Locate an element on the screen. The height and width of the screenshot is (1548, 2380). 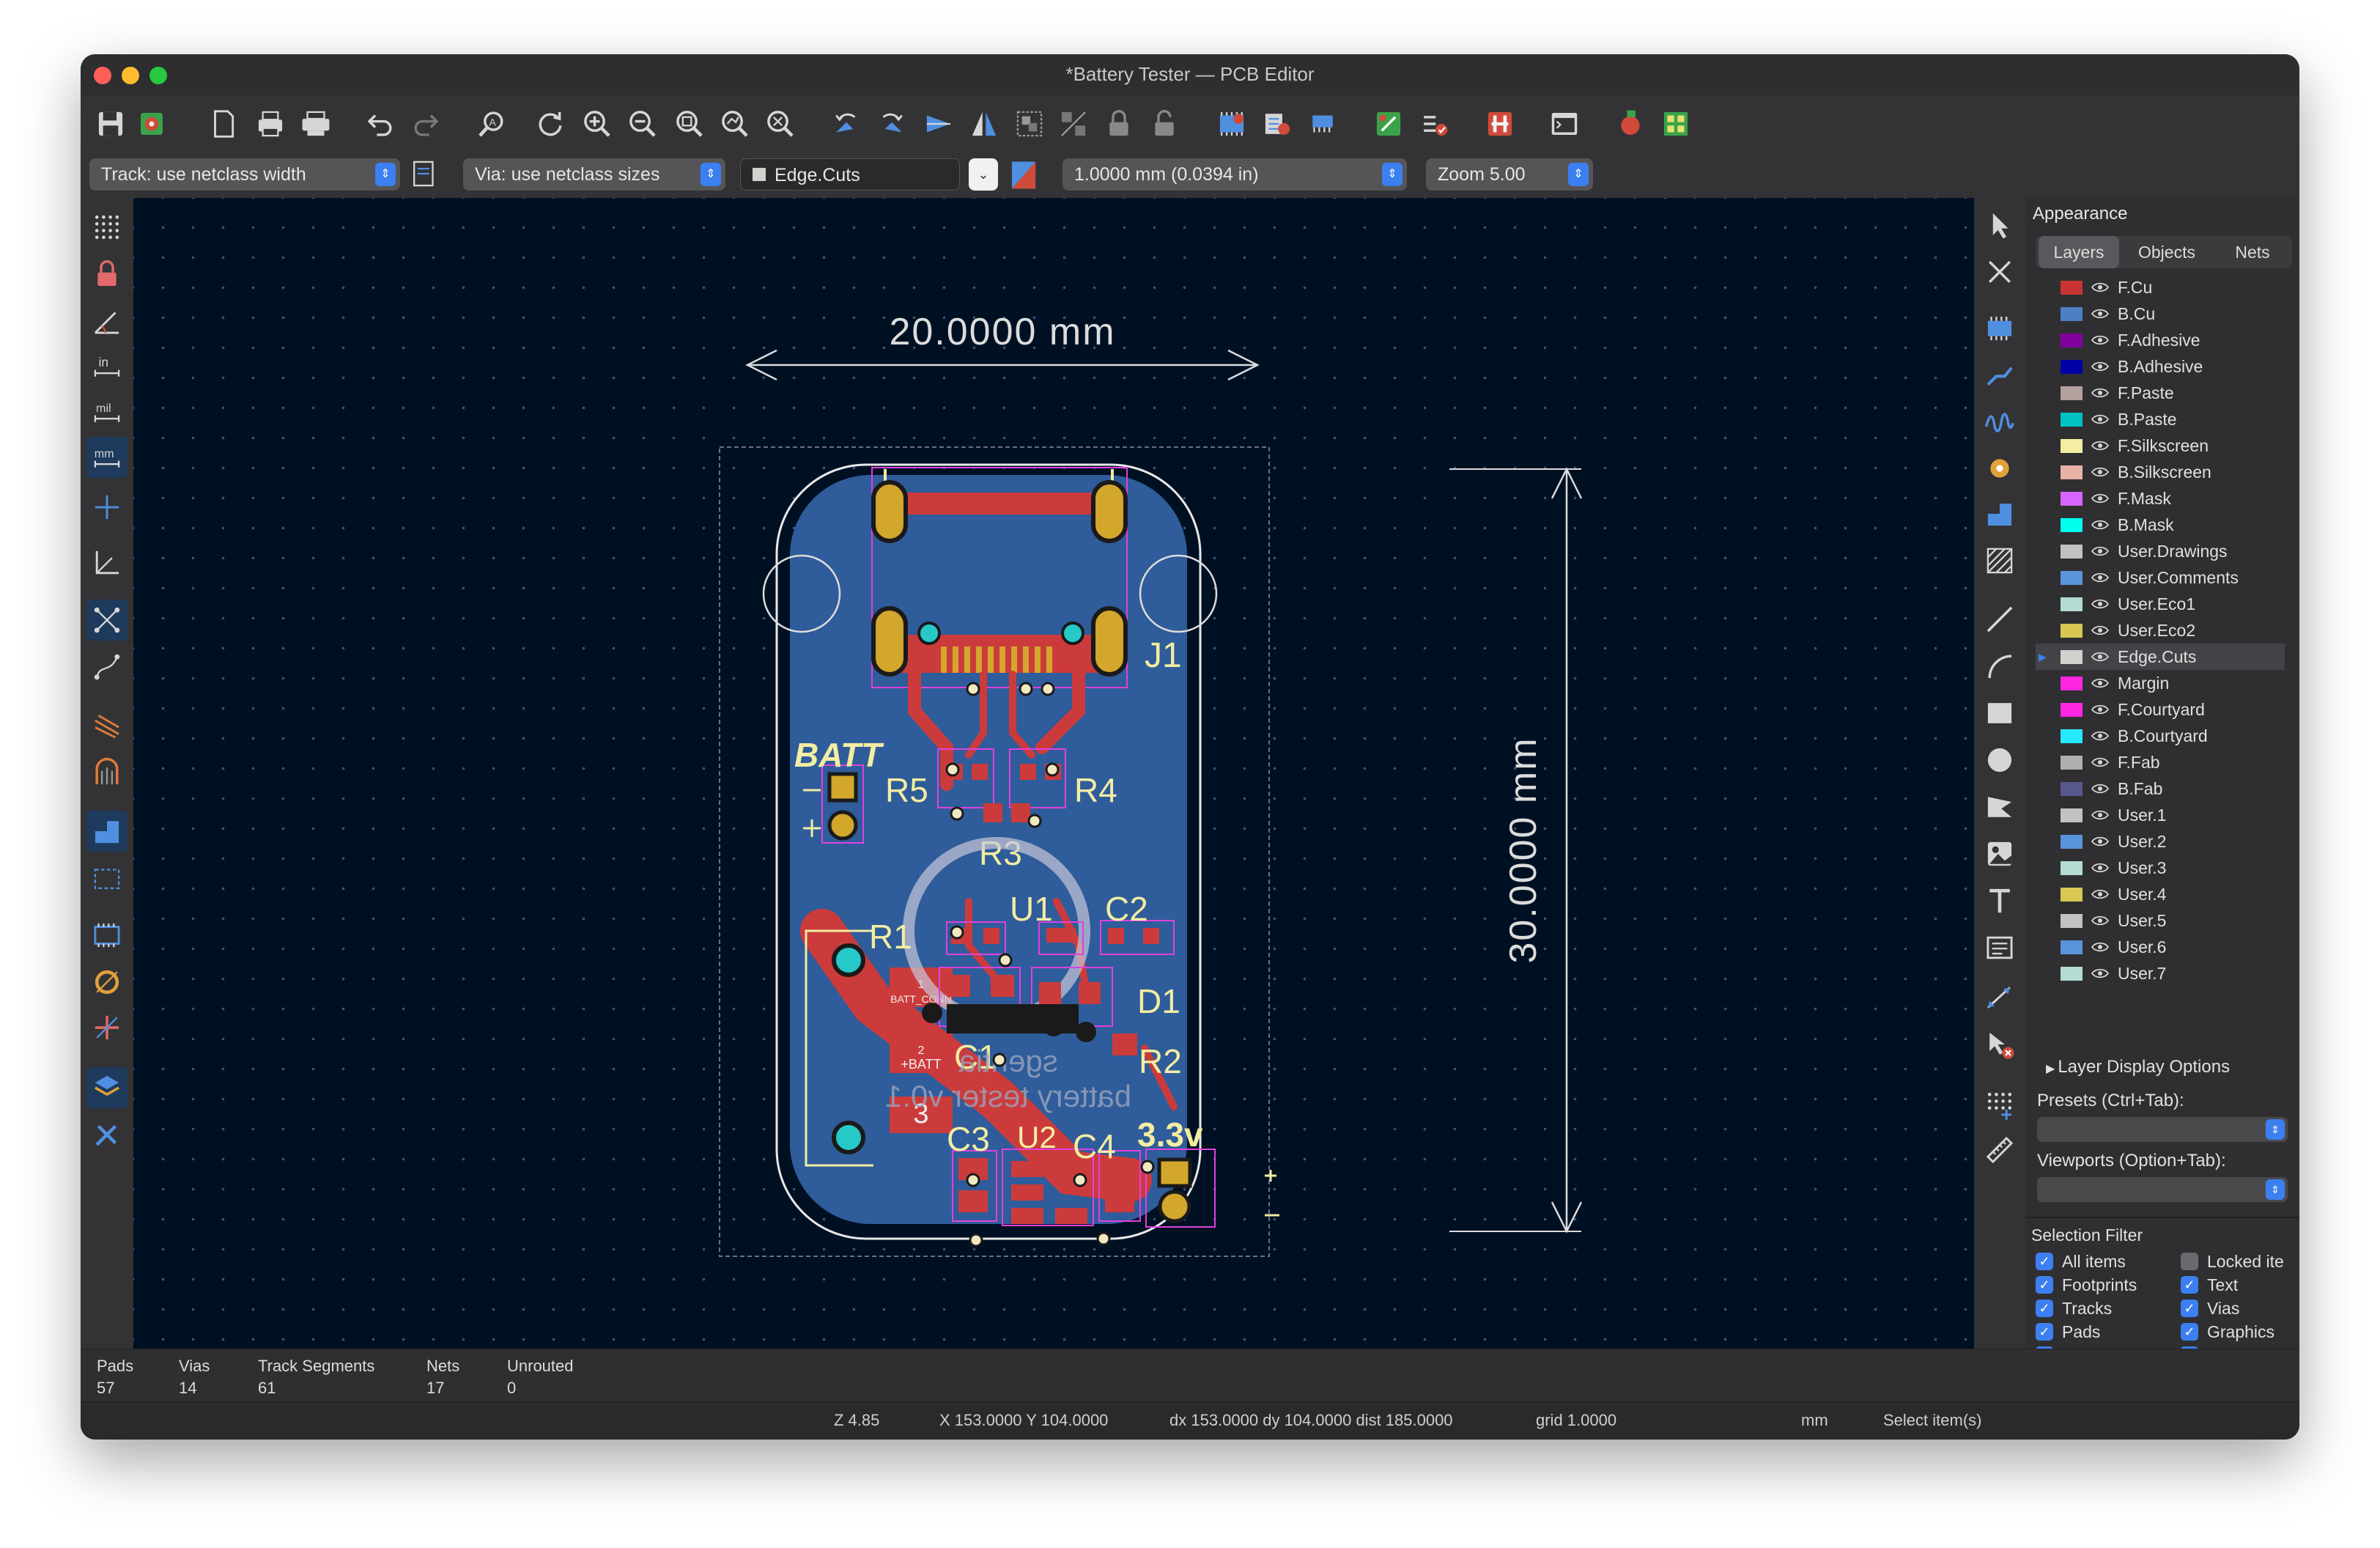
select-arrow-icon is located at coordinates (1999, 225).